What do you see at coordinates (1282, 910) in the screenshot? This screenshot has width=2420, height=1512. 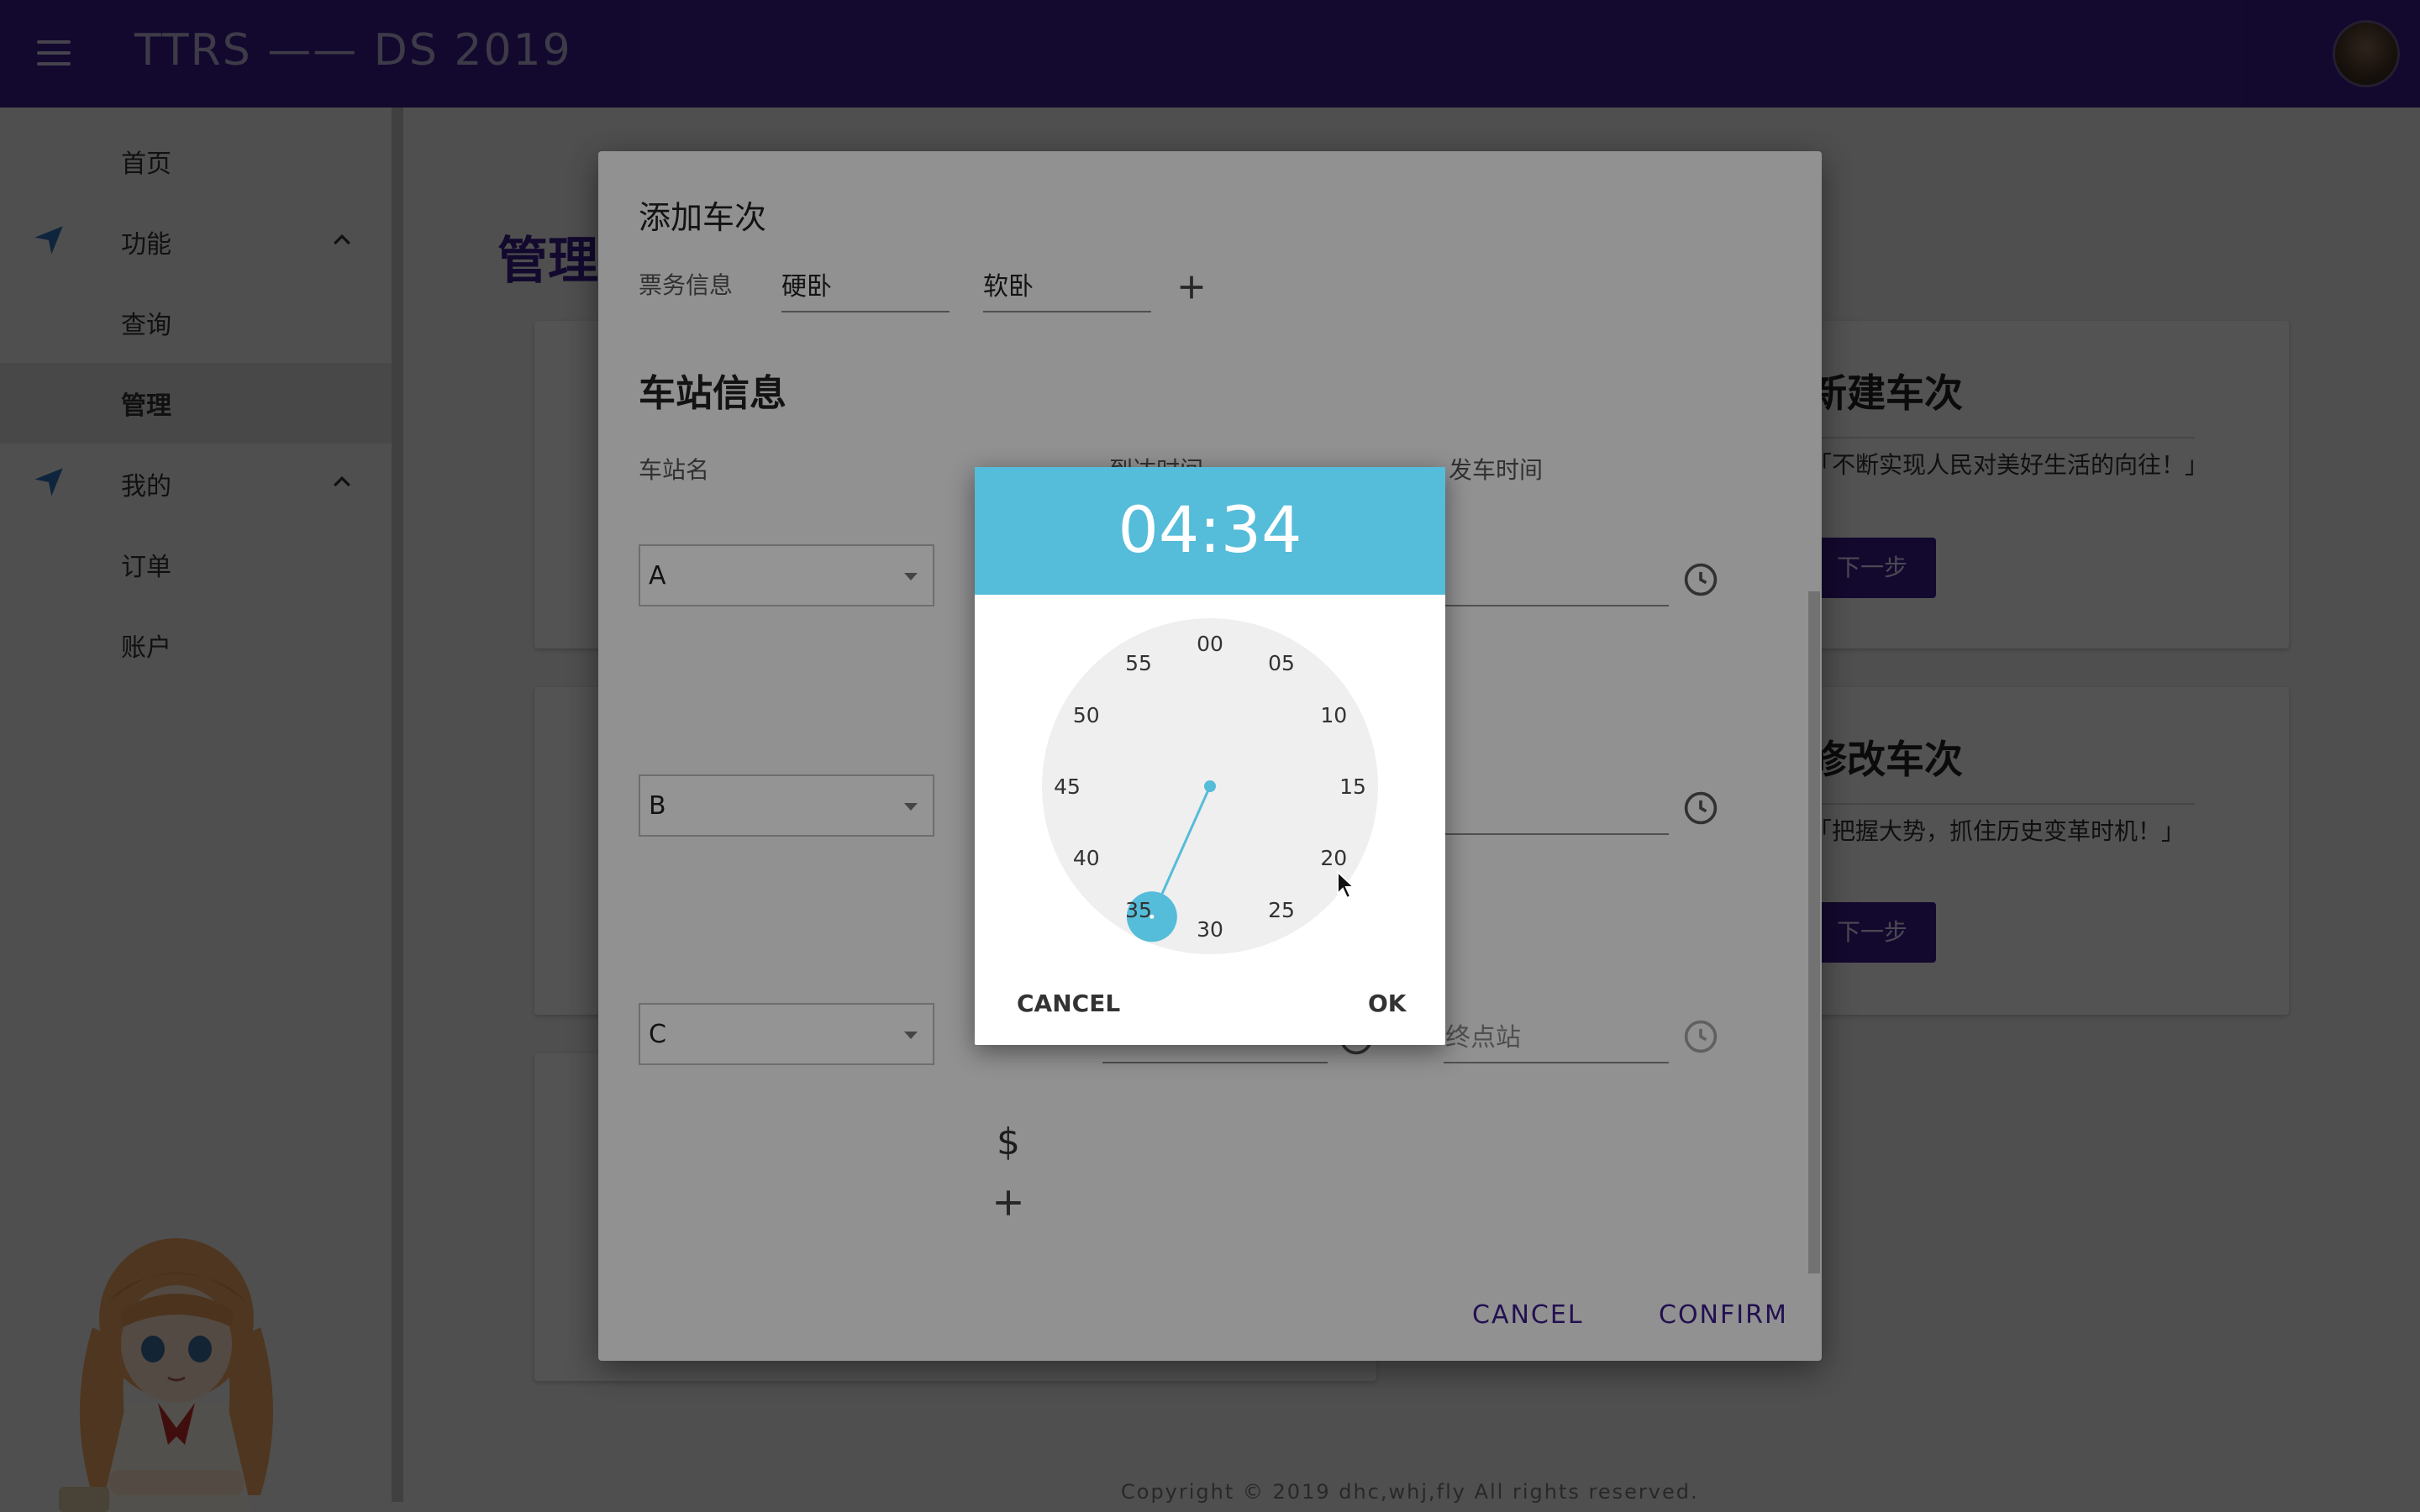 I see `clock-minute-label: 25` at bounding box center [1282, 910].